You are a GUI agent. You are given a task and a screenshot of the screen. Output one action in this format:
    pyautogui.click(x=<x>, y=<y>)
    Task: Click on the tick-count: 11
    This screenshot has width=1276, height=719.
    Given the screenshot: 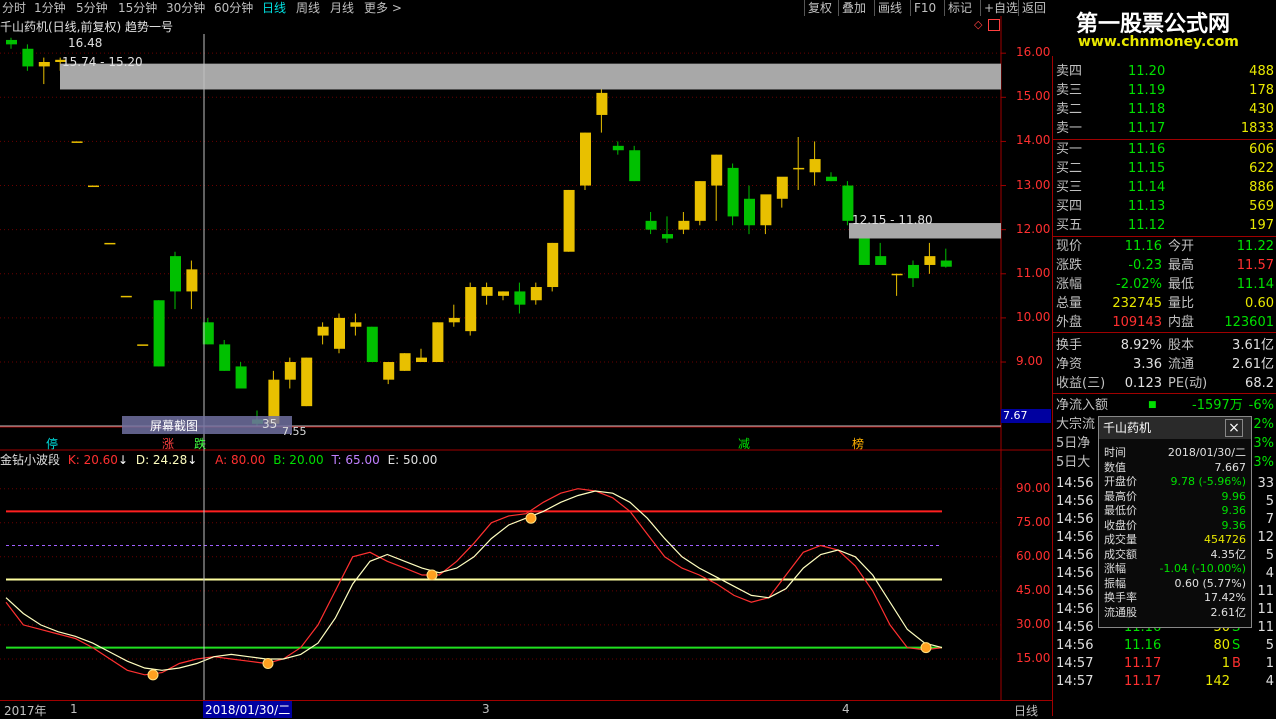 What is the action you would take?
    pyautogui.click(x=1265, y=609)
    